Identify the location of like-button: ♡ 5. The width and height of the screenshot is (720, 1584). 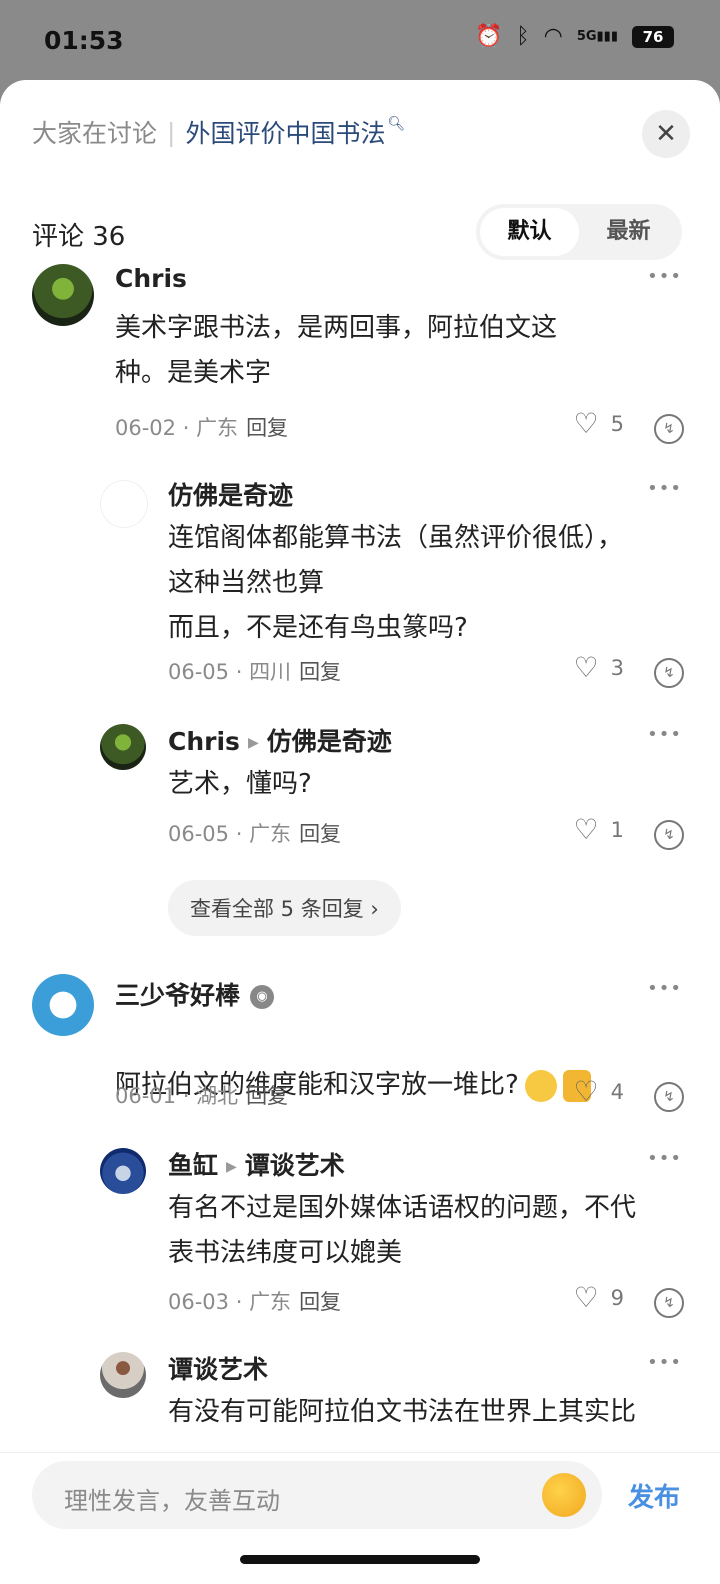
(599, 424).